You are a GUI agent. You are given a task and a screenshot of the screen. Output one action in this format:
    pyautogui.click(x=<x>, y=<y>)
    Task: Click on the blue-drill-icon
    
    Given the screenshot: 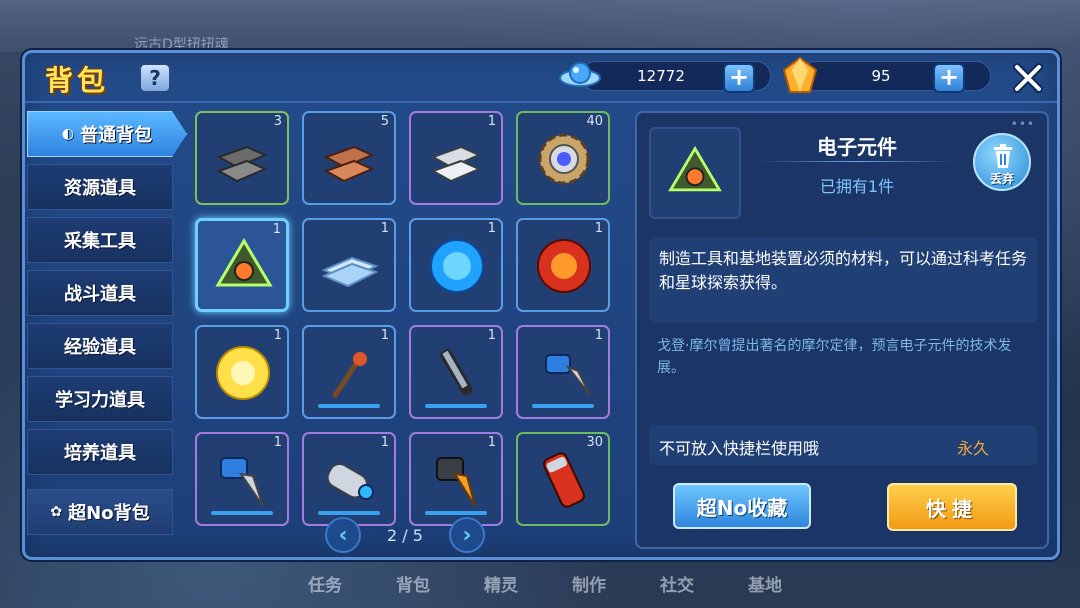 What is the action you would take?
    pyautogui.click(x=242, y=482)
    